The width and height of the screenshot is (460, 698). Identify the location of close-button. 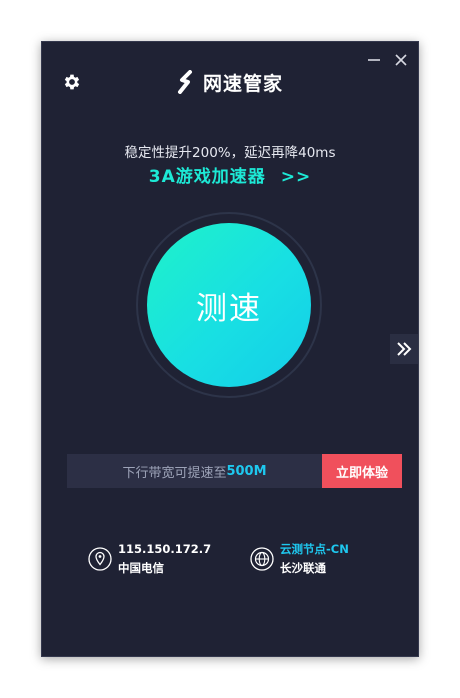
(401, 60).